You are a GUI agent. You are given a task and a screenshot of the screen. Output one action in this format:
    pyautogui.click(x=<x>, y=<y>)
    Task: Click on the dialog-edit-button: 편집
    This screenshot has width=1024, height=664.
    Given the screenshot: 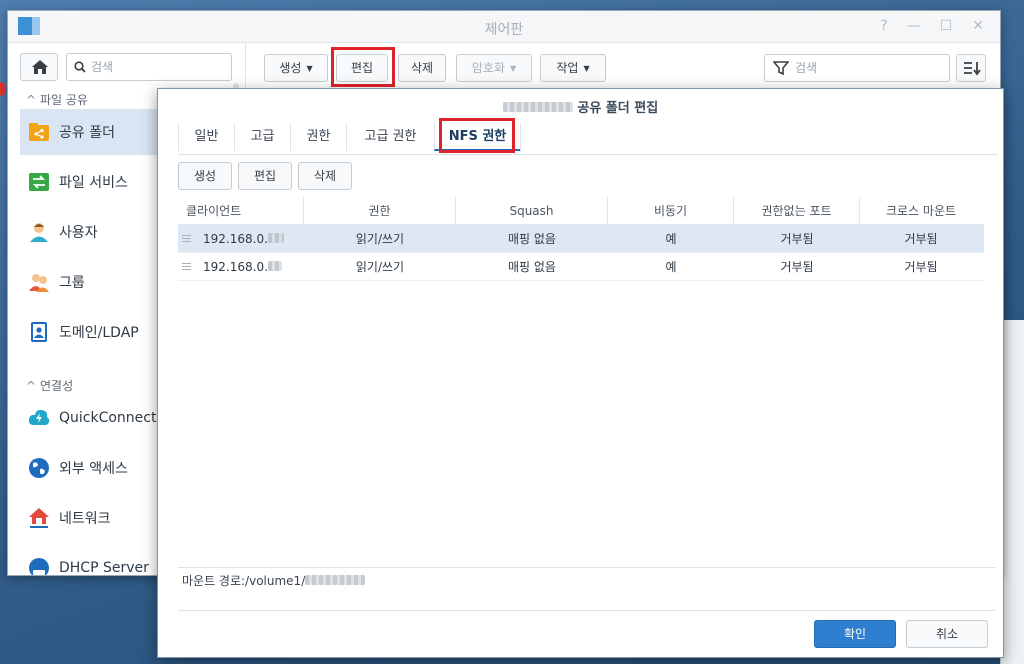 What is the action you would take?
    pyautogui.click(x=265, y=176)
    